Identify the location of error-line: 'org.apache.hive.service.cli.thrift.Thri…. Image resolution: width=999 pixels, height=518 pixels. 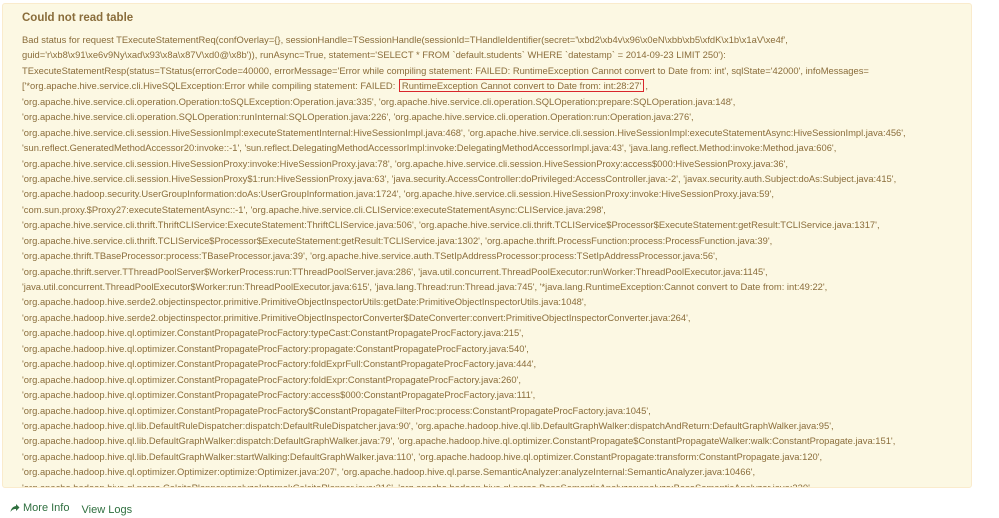
(451, 225).